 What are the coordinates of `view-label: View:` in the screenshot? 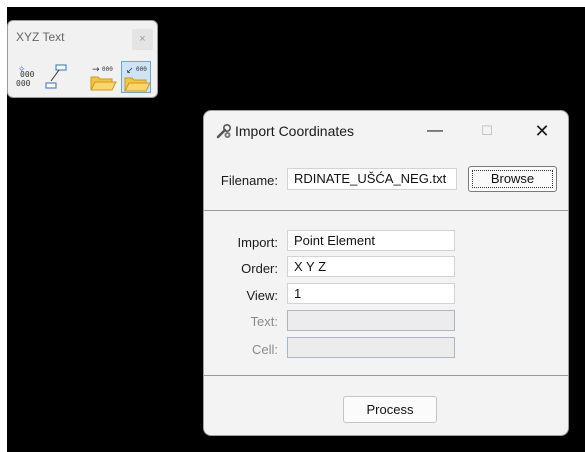 It's located at (262, 295).